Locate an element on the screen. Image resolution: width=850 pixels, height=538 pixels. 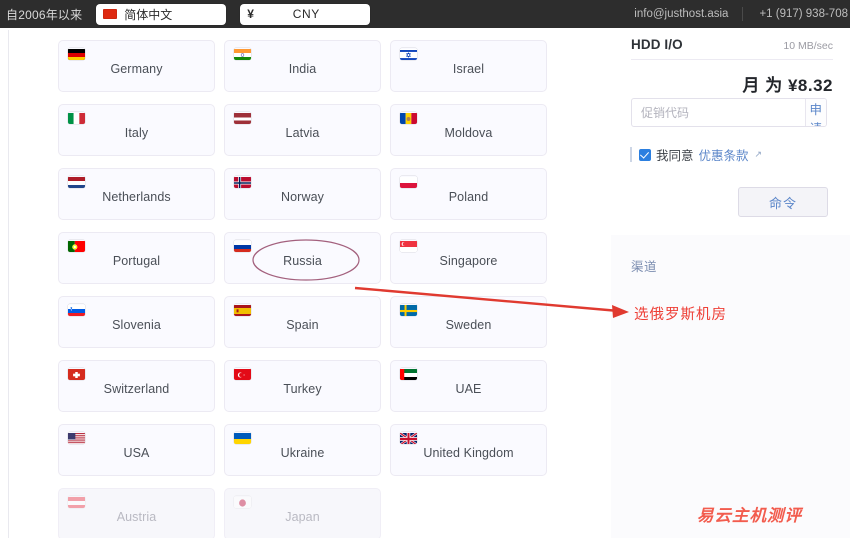
country-cell: Austria is located at coordinates (141, 513).